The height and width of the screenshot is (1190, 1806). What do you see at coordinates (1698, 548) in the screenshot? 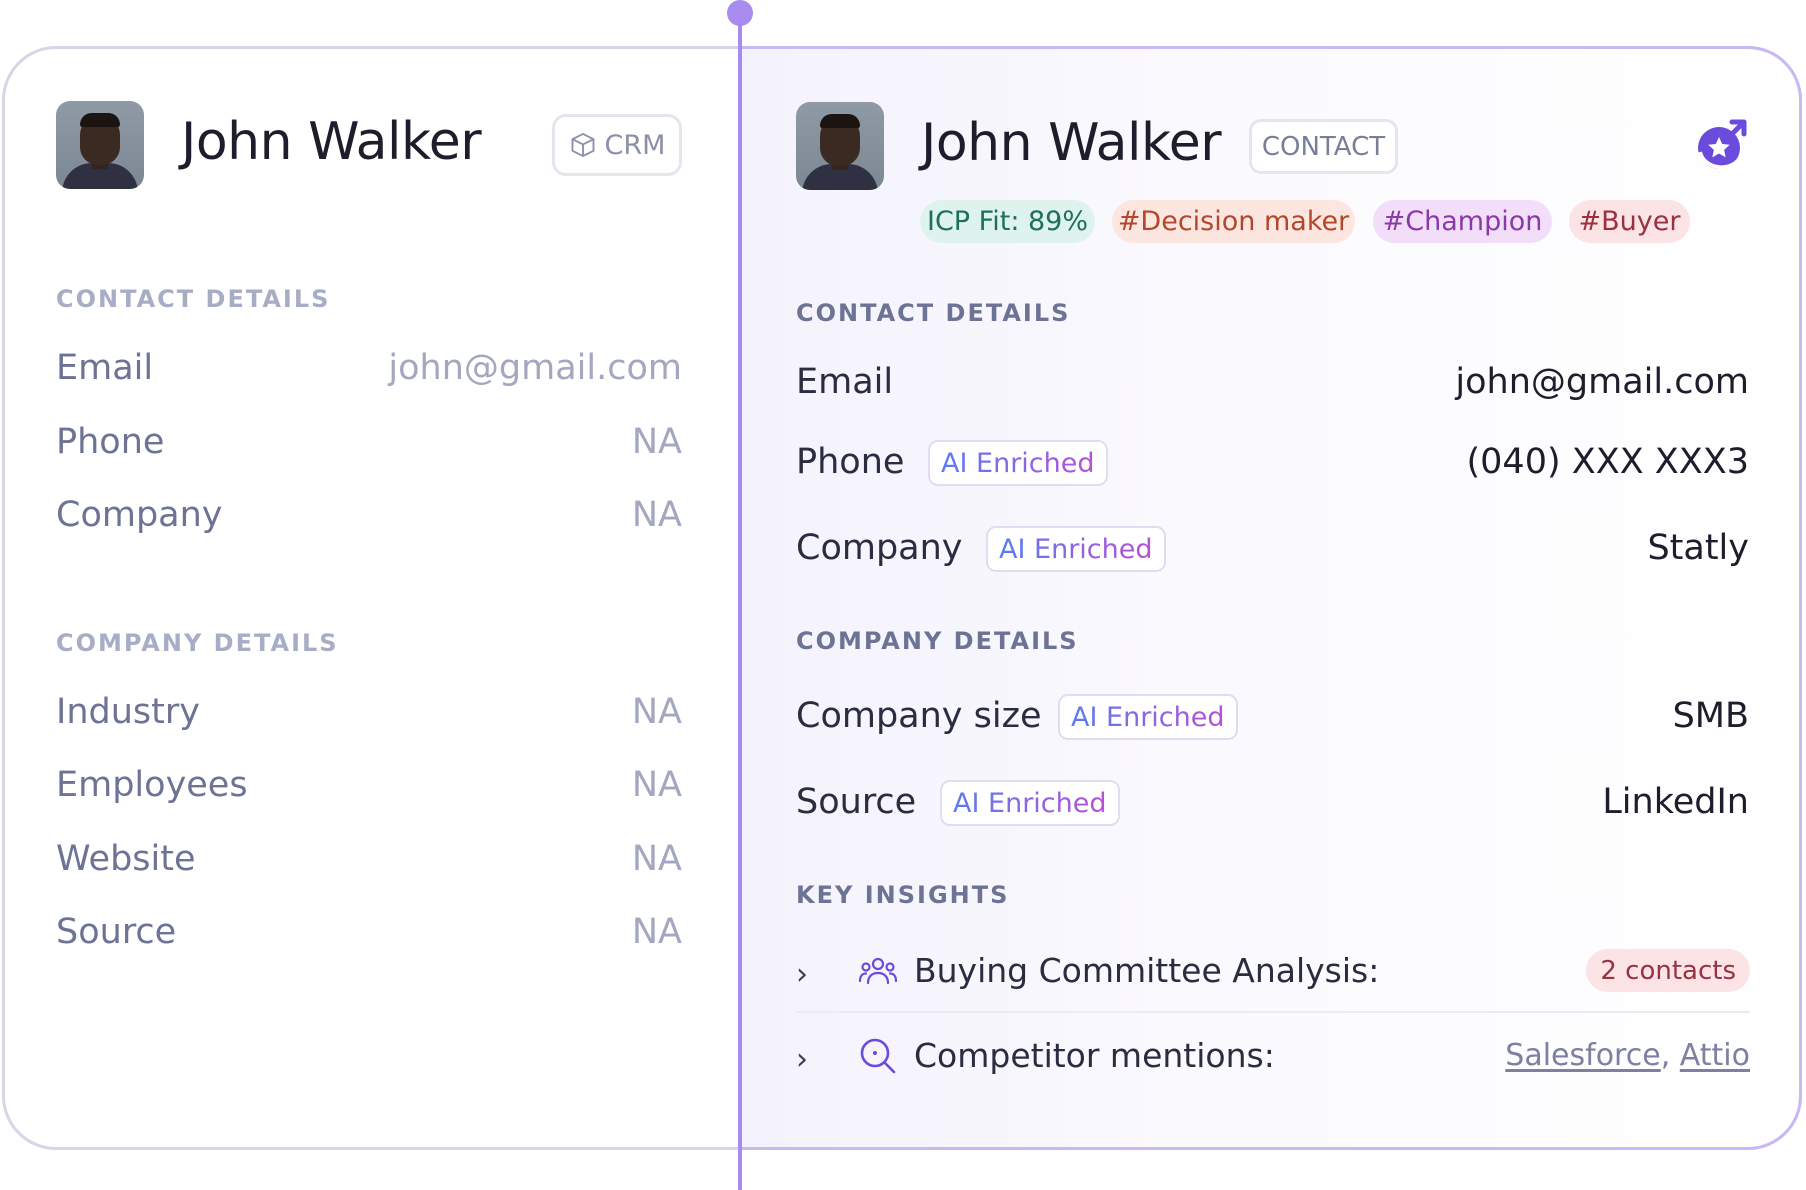
I see `field-value-company: Statly` at bounding box center [1698, 548].